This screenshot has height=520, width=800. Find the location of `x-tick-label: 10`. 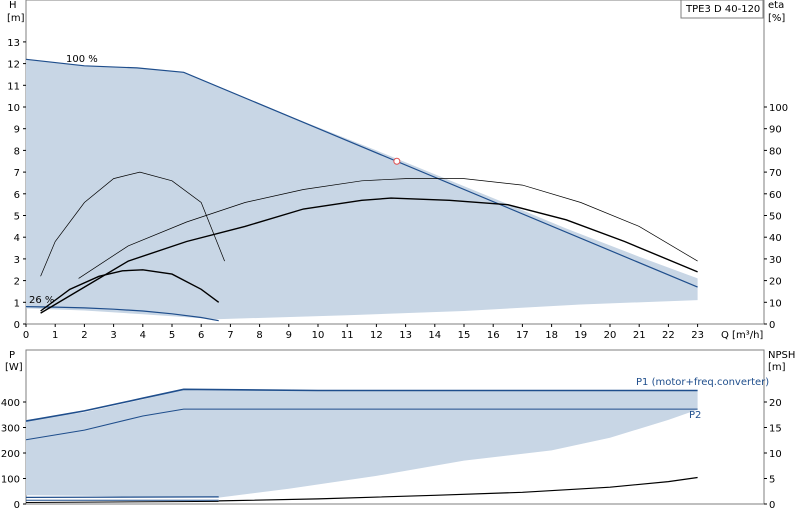

x-tick-label: 10 is located at coordinates (318, 335).